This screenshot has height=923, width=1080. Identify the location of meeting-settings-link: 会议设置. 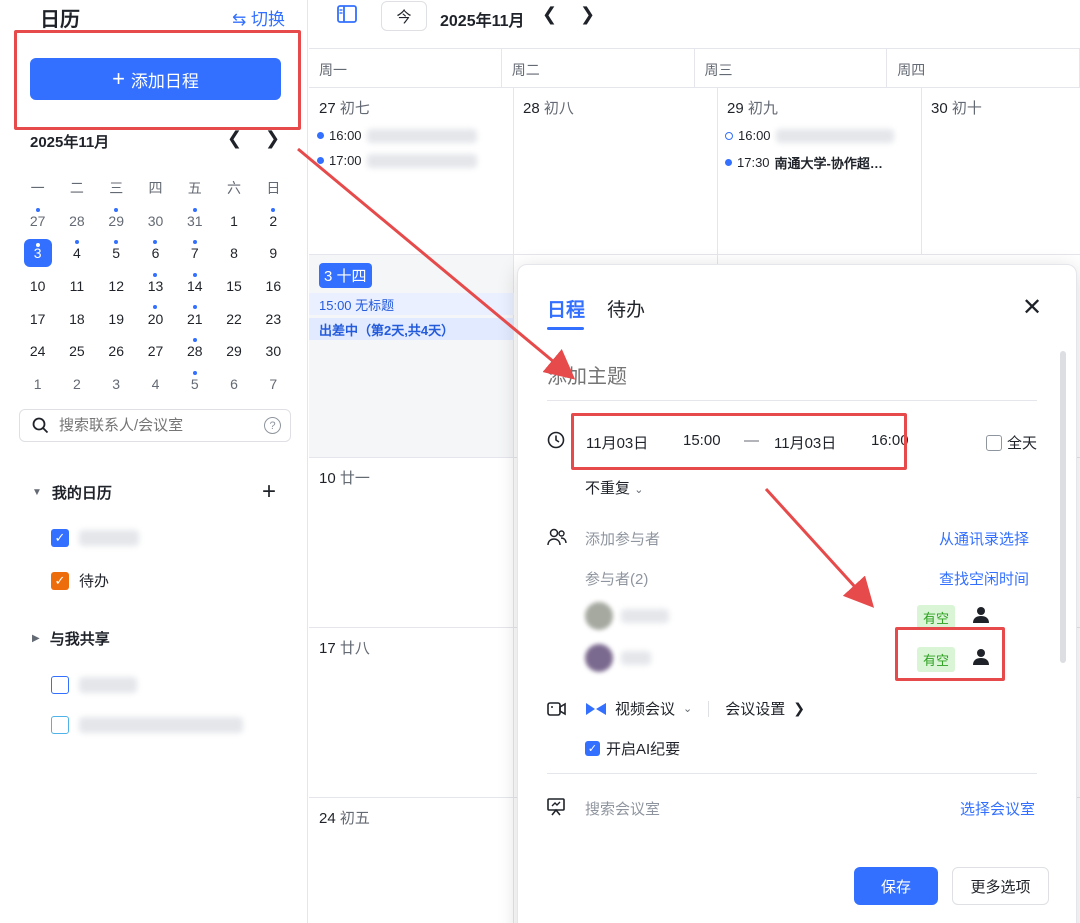
(755, 708).